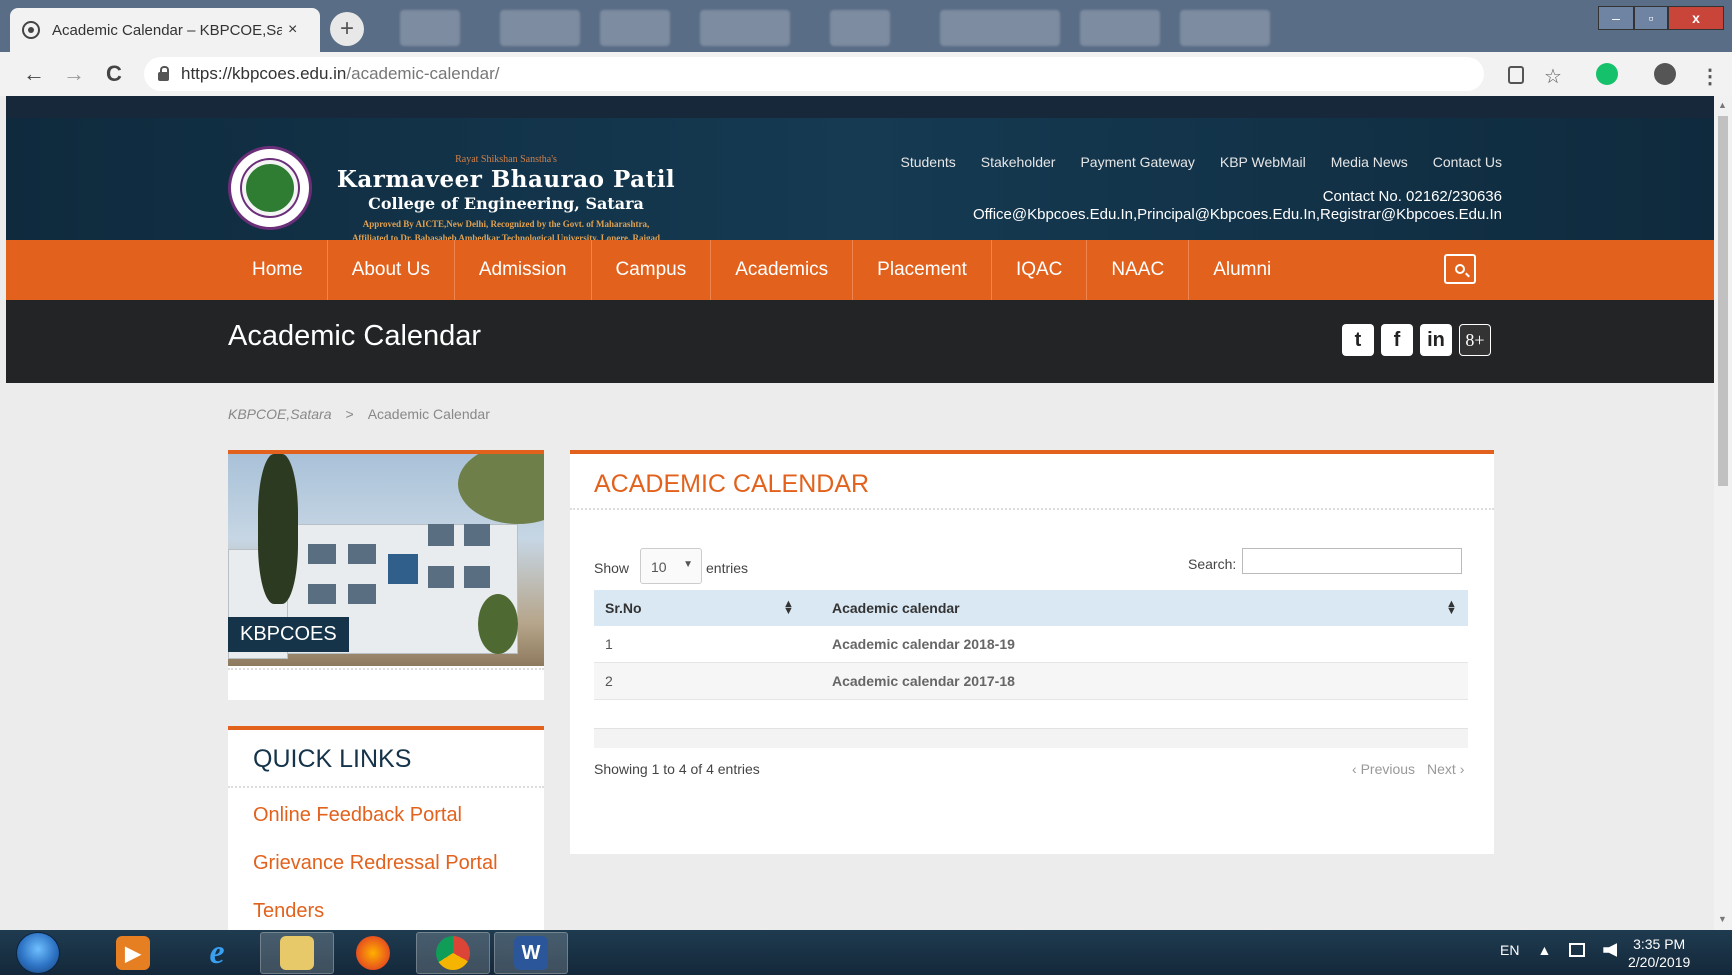  What do you see at coordinates (386, 787) in the screenshot?
I see `quick-links-divider` at bounding box center [386, 787].